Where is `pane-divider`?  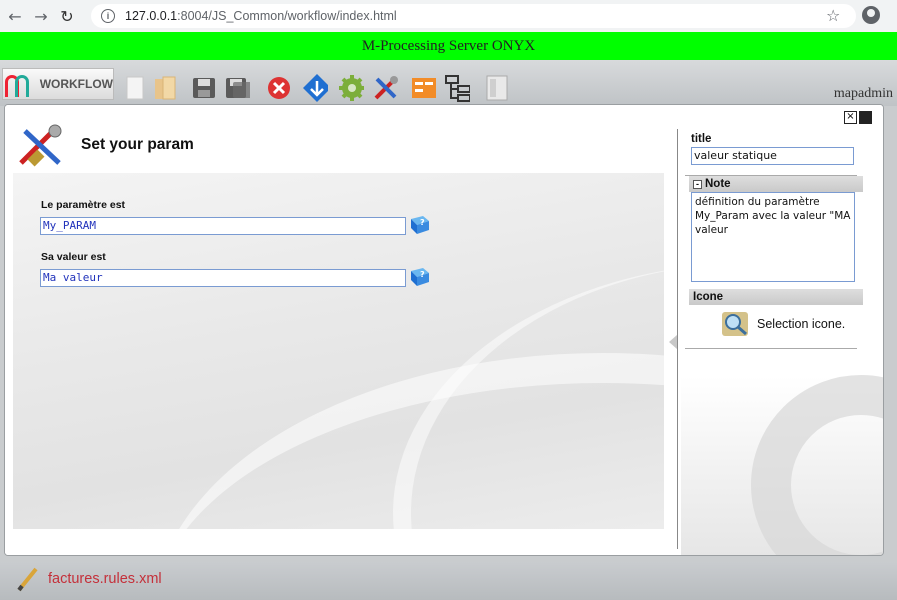
pane-divider is located at coordinates (677, 339).